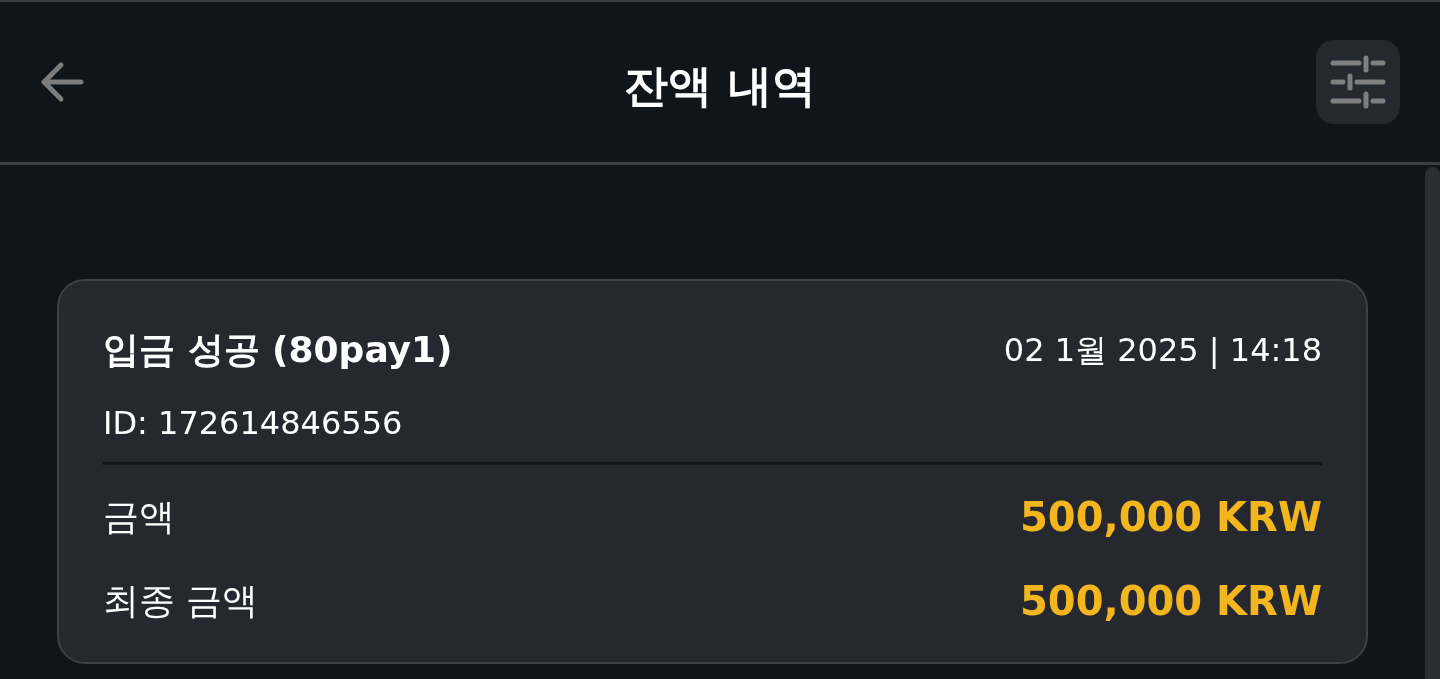  What do you see at coordinates (1162, 350) in the screenshot?
I see `transaction-datetime: 02 1월 2025 | 14:18` at bounding box center [1162, 350].